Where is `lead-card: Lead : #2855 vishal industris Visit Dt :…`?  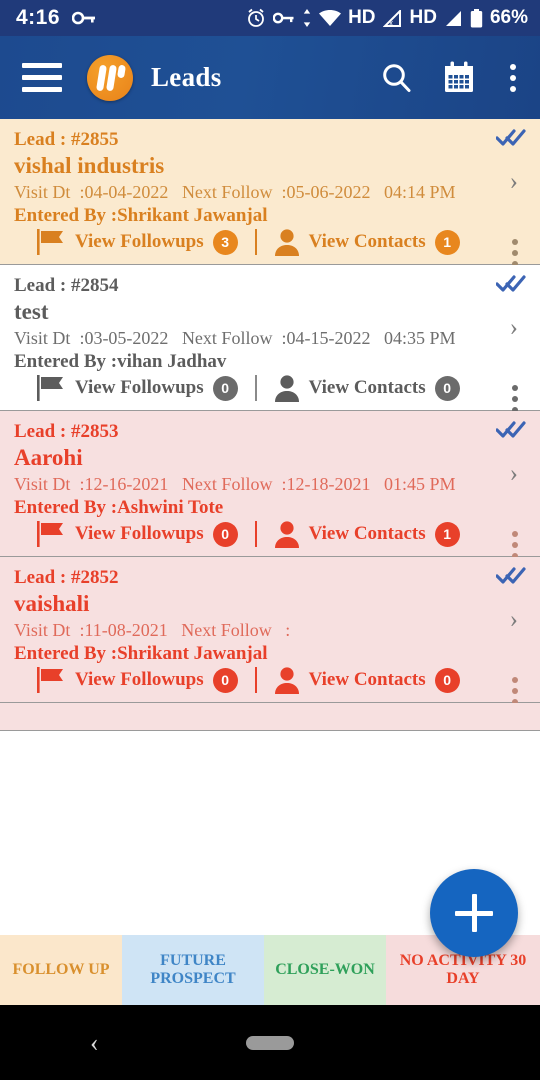
lead-card: Lead : #2855 vishal industris Visit Dt :… is located at coordinates (270, 193).